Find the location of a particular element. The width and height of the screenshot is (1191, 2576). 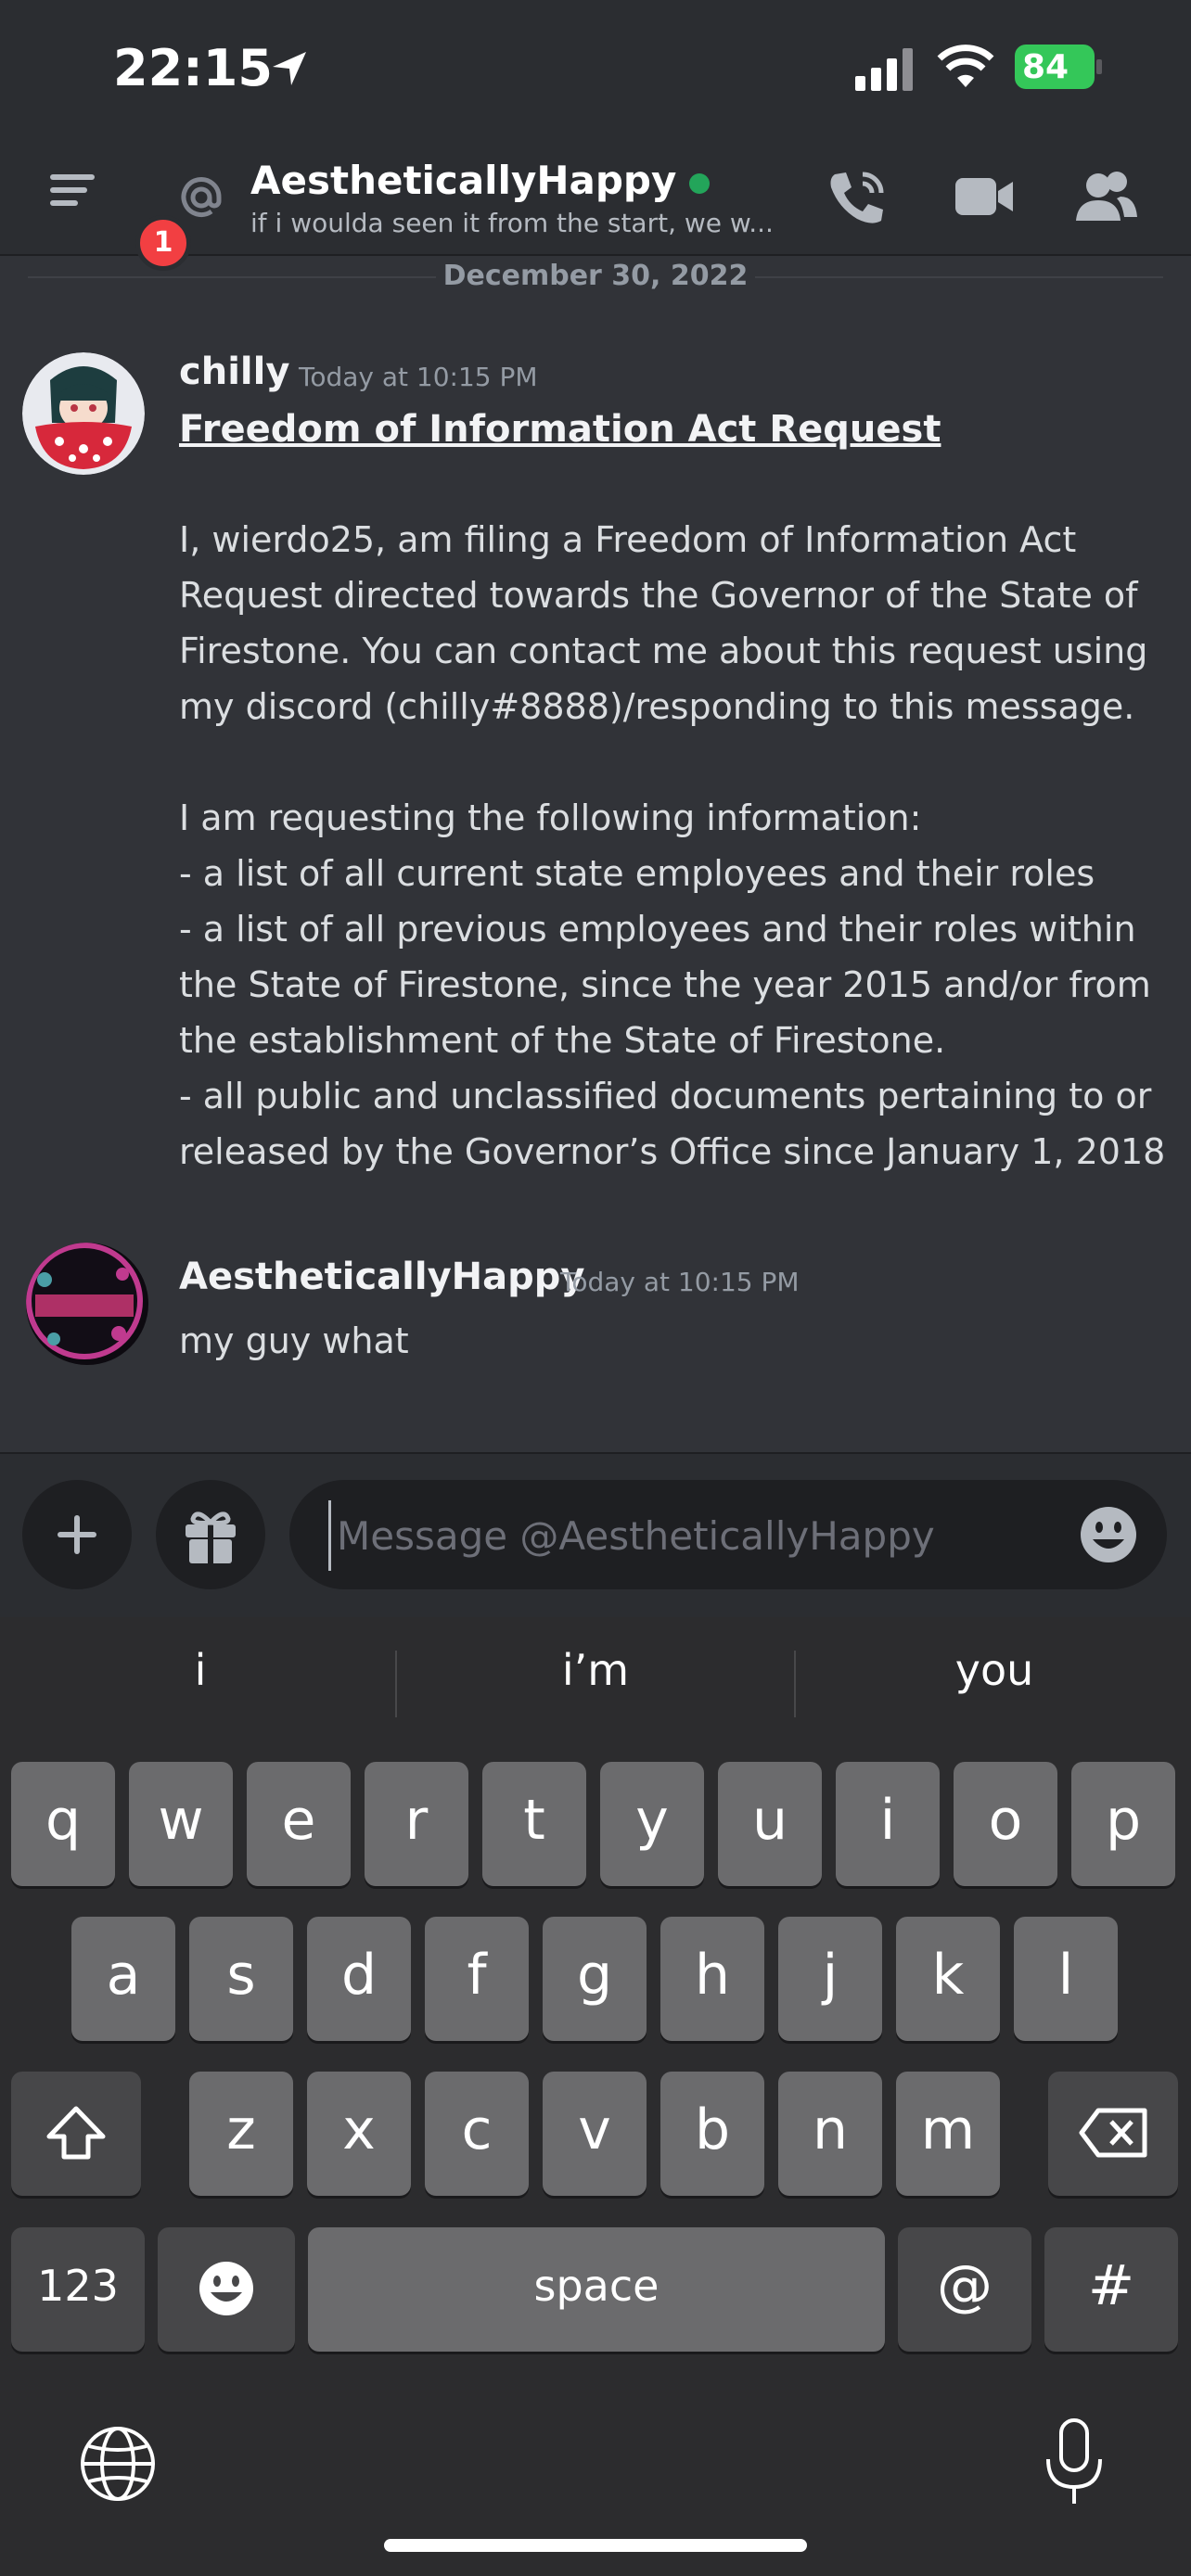

key-w: w is located at coordinates (181, 1824).